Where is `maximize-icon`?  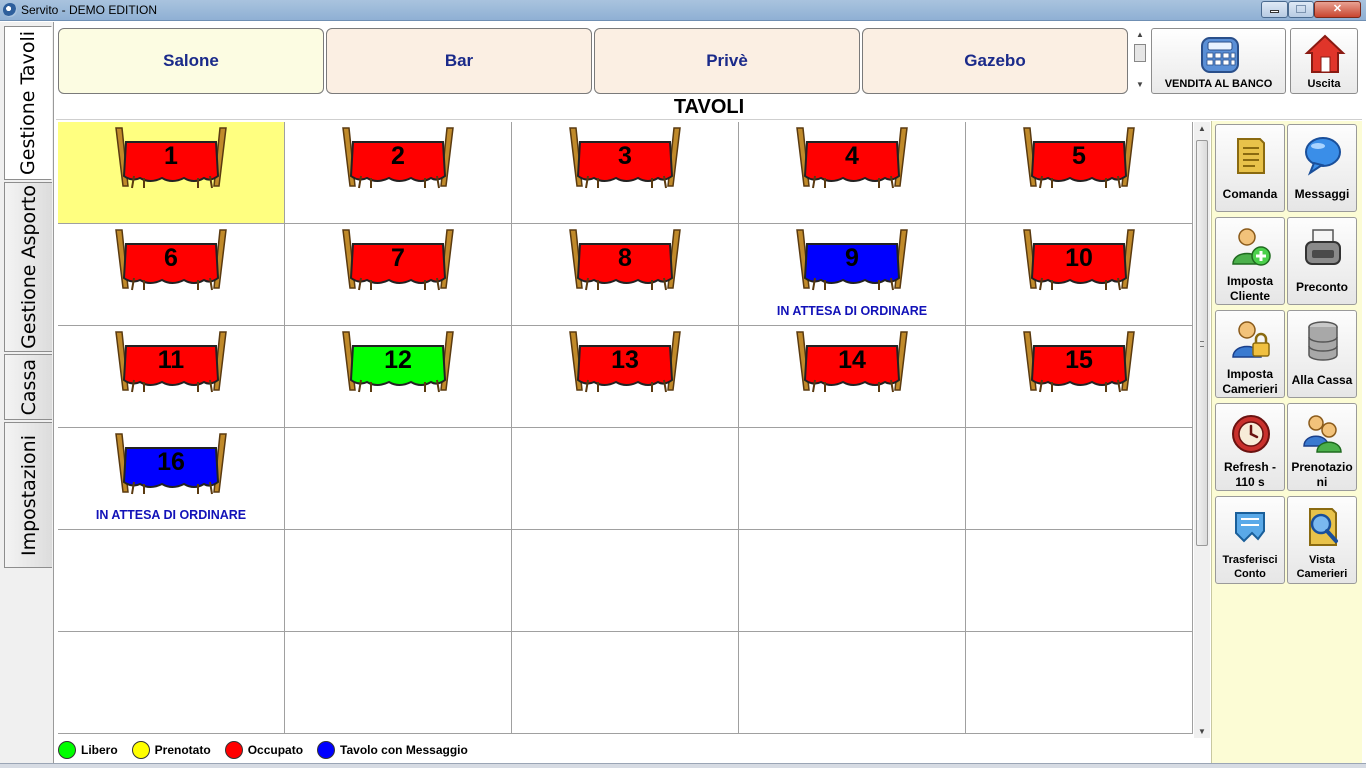 maximize-icon is located at coordinates (1301, 9).